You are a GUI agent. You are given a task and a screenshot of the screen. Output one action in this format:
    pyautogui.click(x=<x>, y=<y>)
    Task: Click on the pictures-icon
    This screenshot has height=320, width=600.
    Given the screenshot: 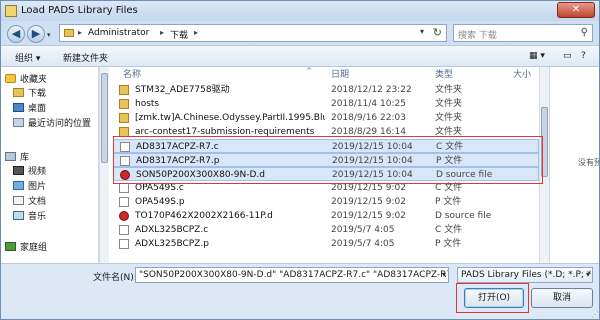 What is the action you would take?
    pyautogui.click(x=18, y=185)
    